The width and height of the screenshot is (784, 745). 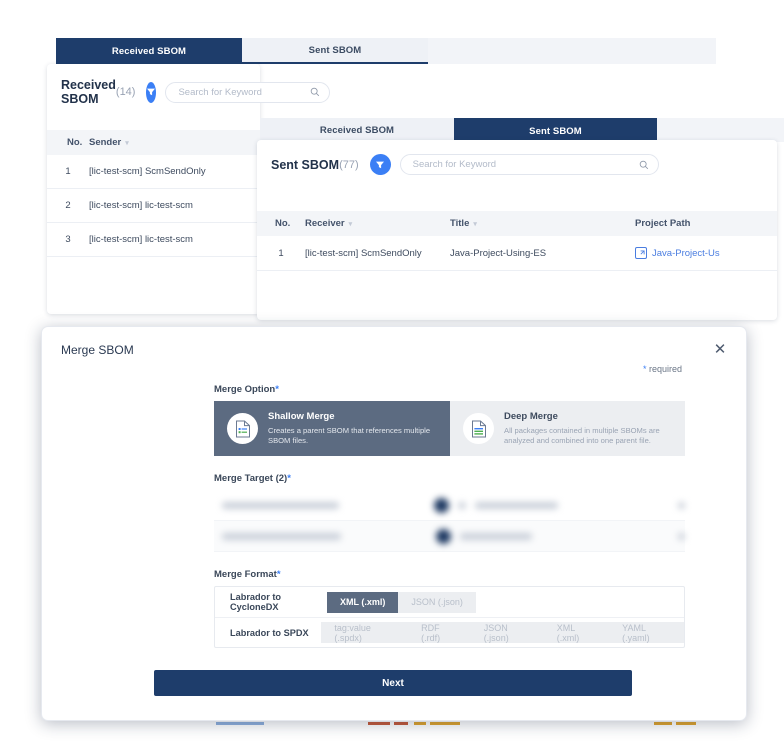 What do you see at coordinates (393, 683) in the screenshot?
I see `next-button: Next` at bounding box center [393, 683].